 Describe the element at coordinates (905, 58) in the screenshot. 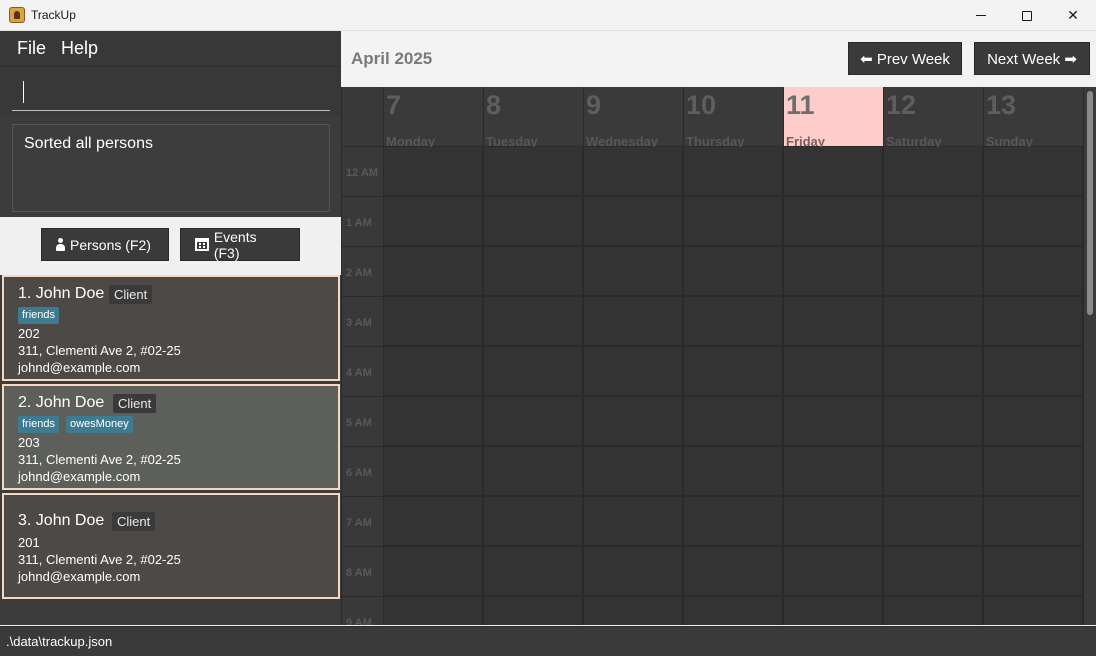

I see `prev-week-button: ⬅ Prev Week` at that location.